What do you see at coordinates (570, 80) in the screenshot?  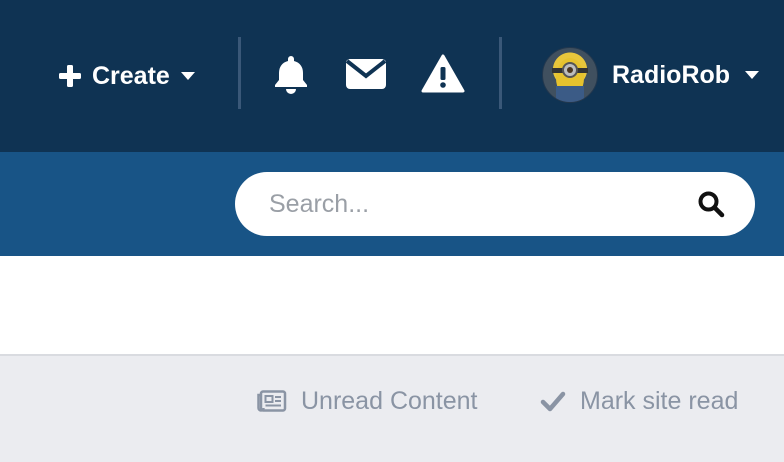 I see `avatar-image` at bounding box center [570, 80].